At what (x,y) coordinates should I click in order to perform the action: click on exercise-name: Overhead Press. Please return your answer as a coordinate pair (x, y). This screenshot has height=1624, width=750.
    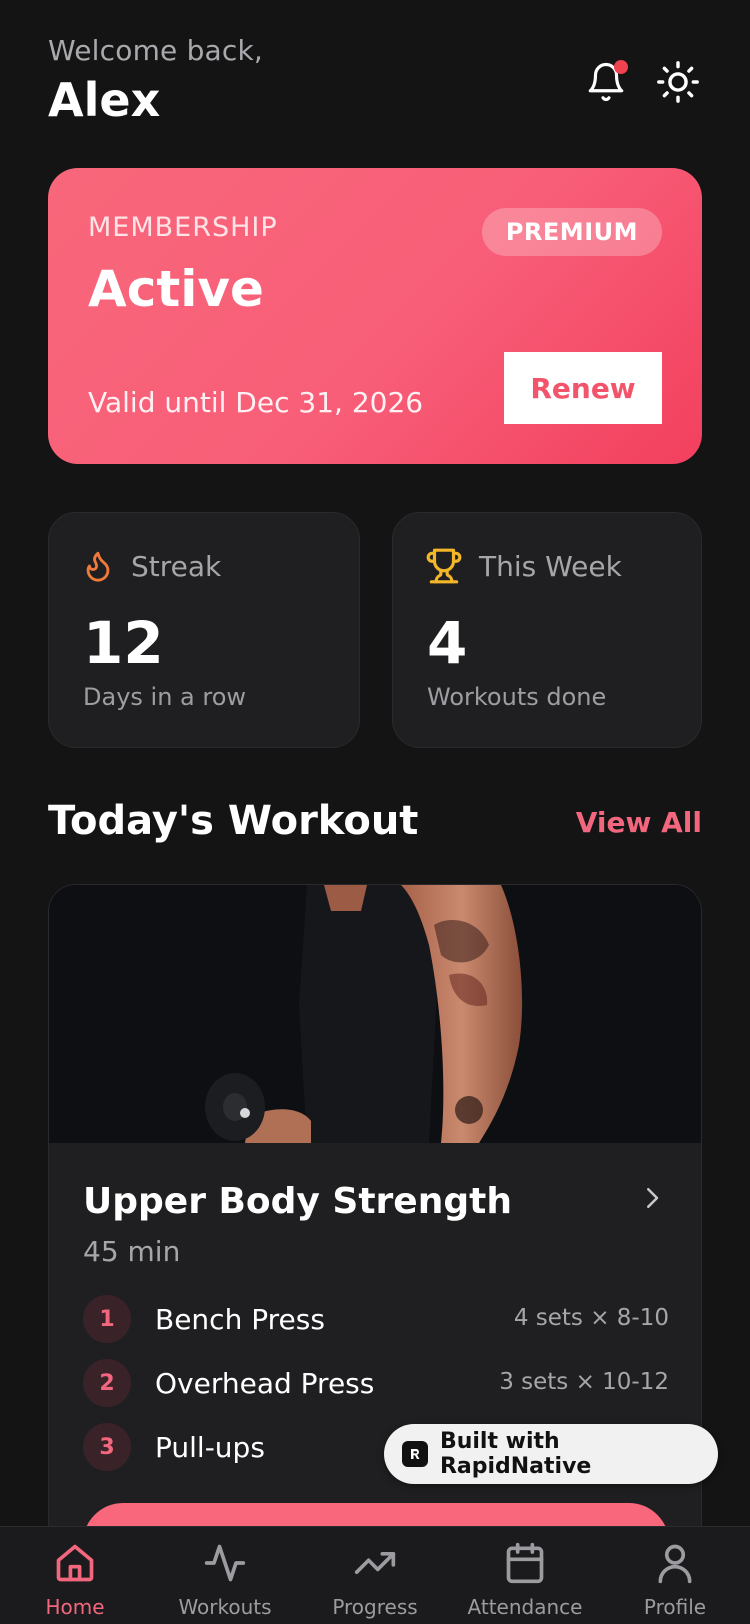
    Looking at the image, I should click on (265, 1383).